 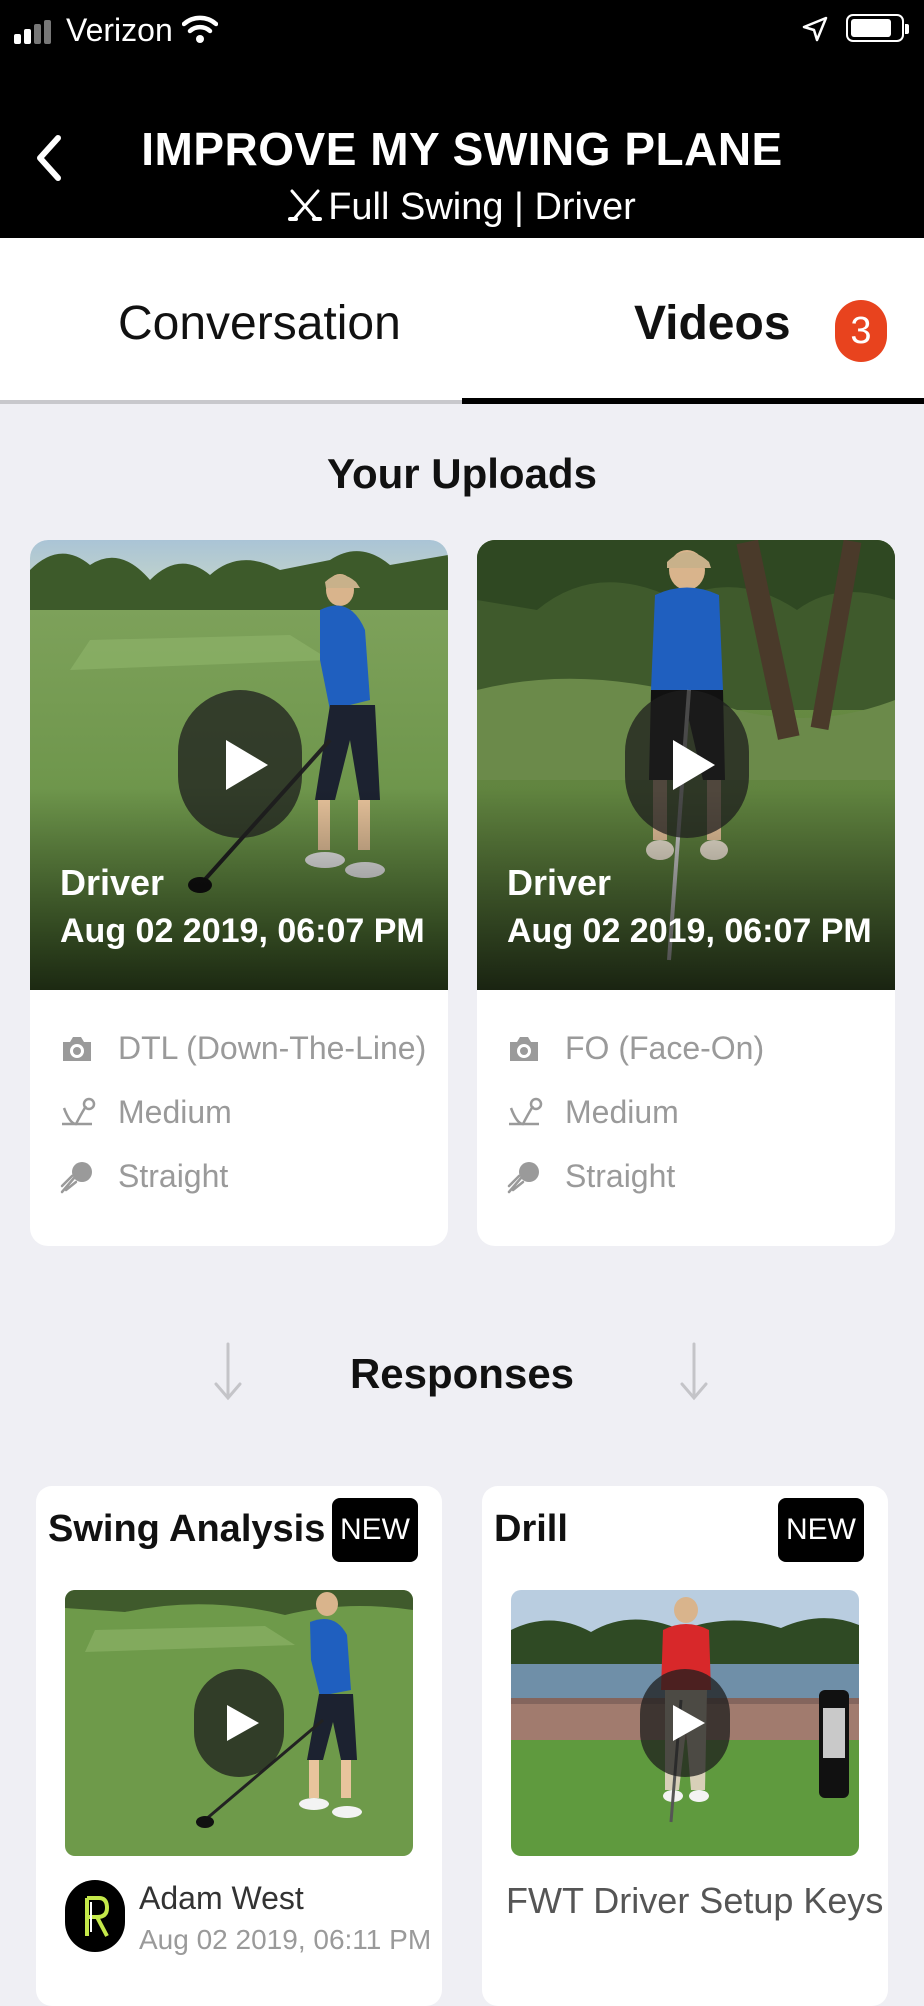 What do you see at coordinates (200, 29) in the screenshot?
I see `wifi-icon` at bounding box center [200, 29].